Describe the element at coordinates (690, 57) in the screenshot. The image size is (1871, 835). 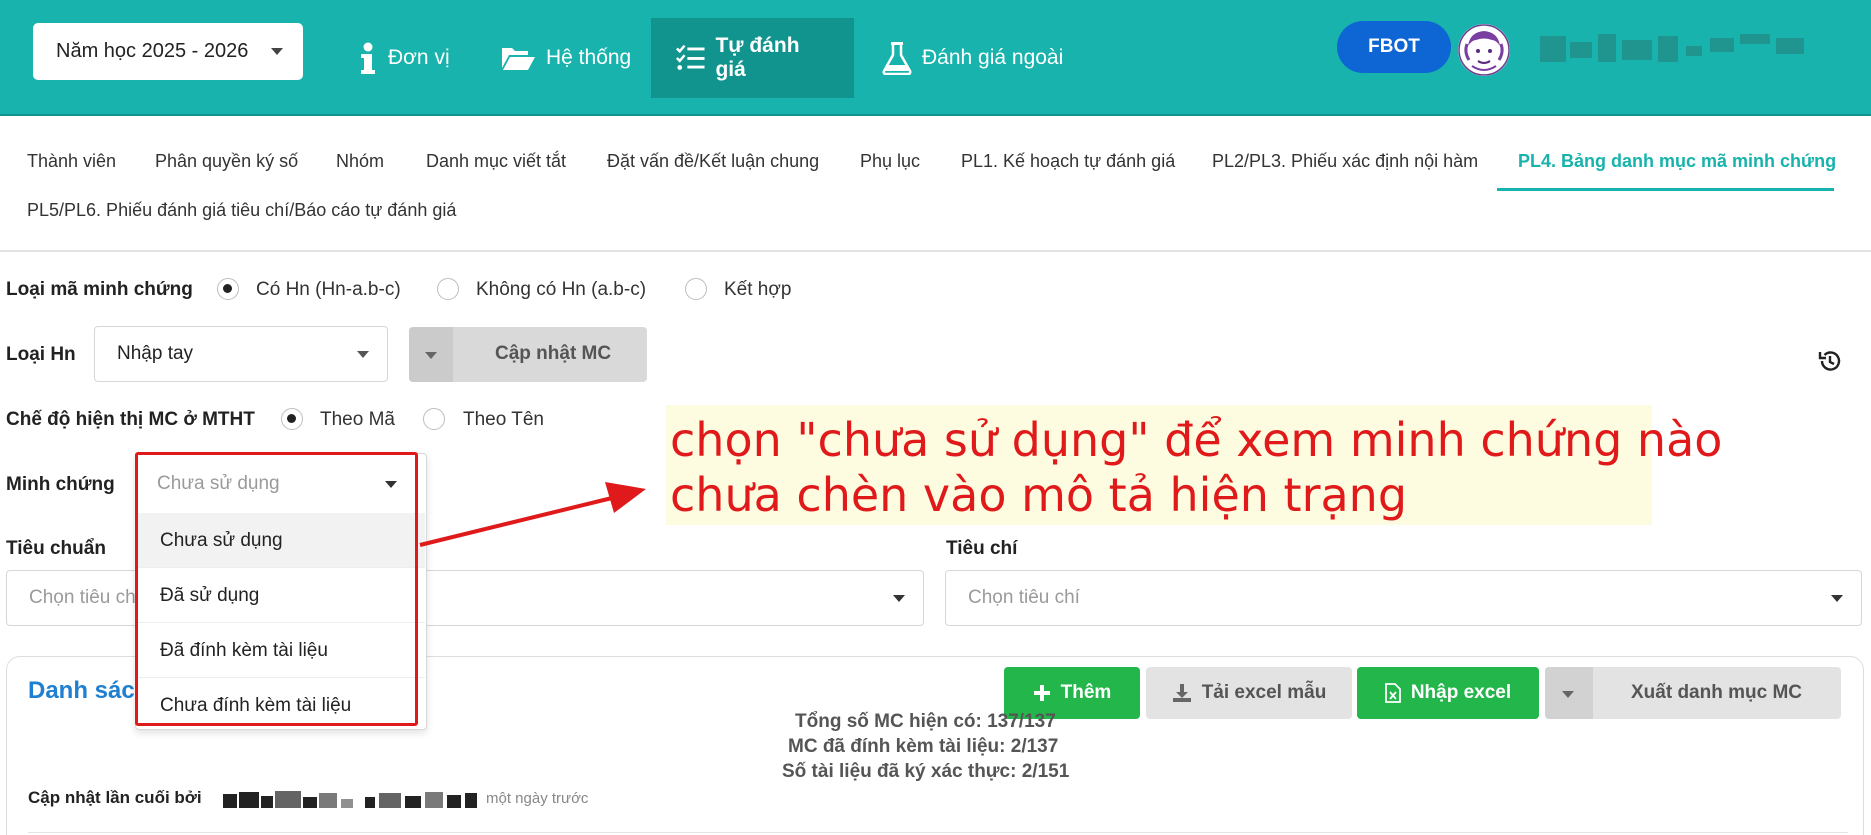
I see `checklist-icon` at that location.